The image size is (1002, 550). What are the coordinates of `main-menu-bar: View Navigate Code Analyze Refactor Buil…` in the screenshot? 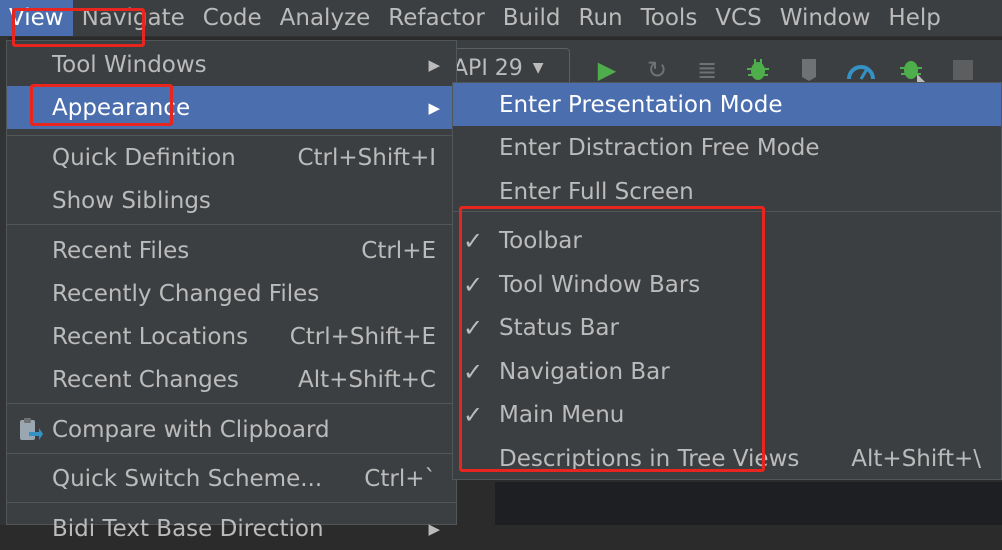 It's located at (501, 18).